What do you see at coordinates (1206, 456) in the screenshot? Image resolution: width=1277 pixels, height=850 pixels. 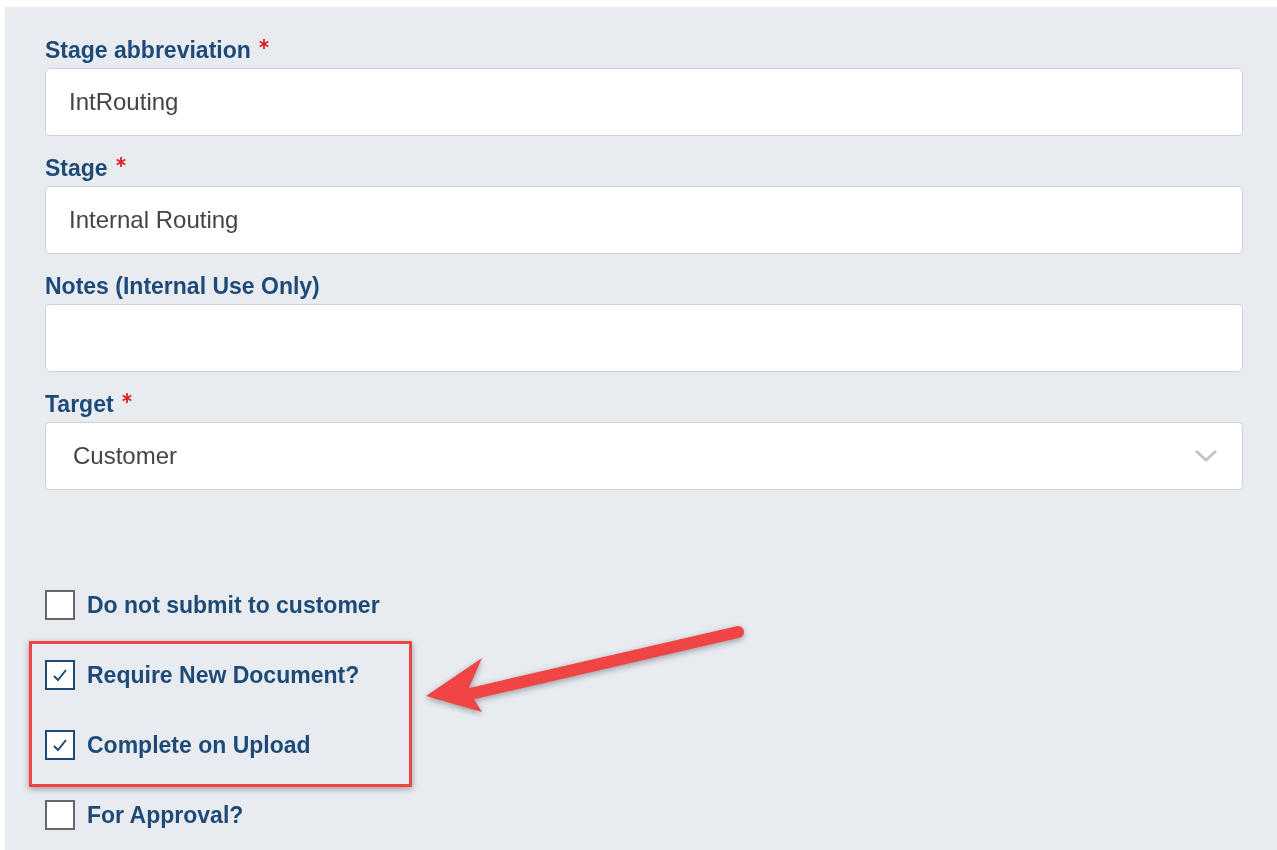 I see `chevron-down-icon` at bounding box center [1206, 456].